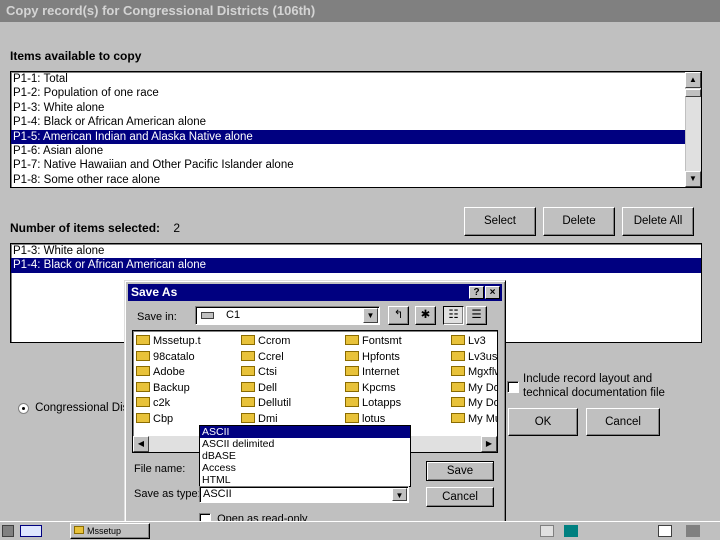 This screenshot has height=540, width=720. Describe the element at coordinates (382, 341) in the screenshot. I see `folder-label: Fontsmt` at that location.